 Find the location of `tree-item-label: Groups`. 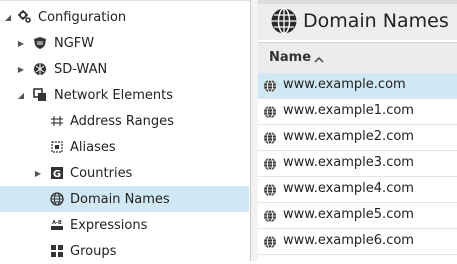

tree-item-label: Groups is located at coordinates (93, 251).